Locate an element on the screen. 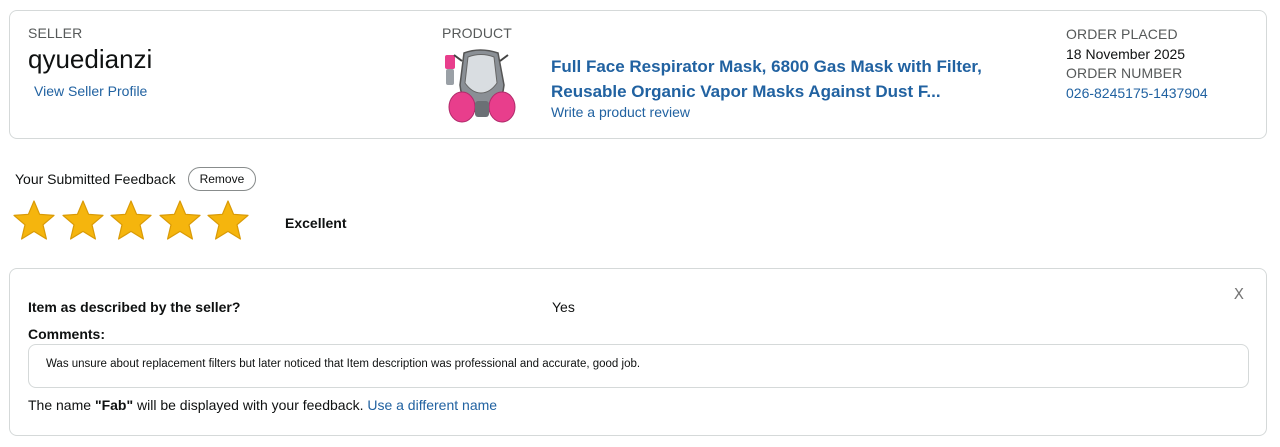 This screenshot has width=1280, height=447. name-suffix: will be displayed with your feedback. is located at coordinates (250, 405).